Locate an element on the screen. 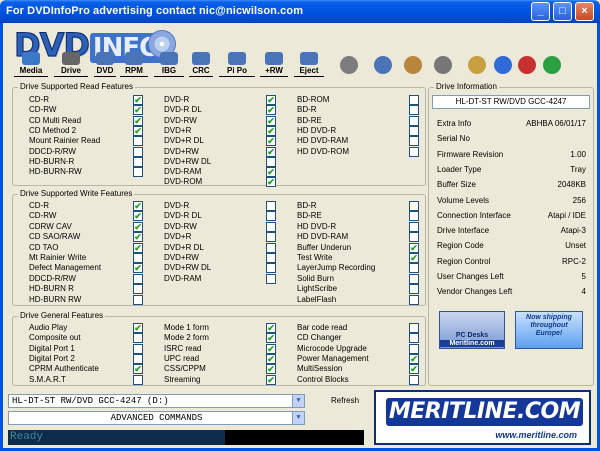 The width and height of the screenshot is (600, 451). command-select: ADVANCED COMMANDS ▼ is located at coordinates (156, 418).